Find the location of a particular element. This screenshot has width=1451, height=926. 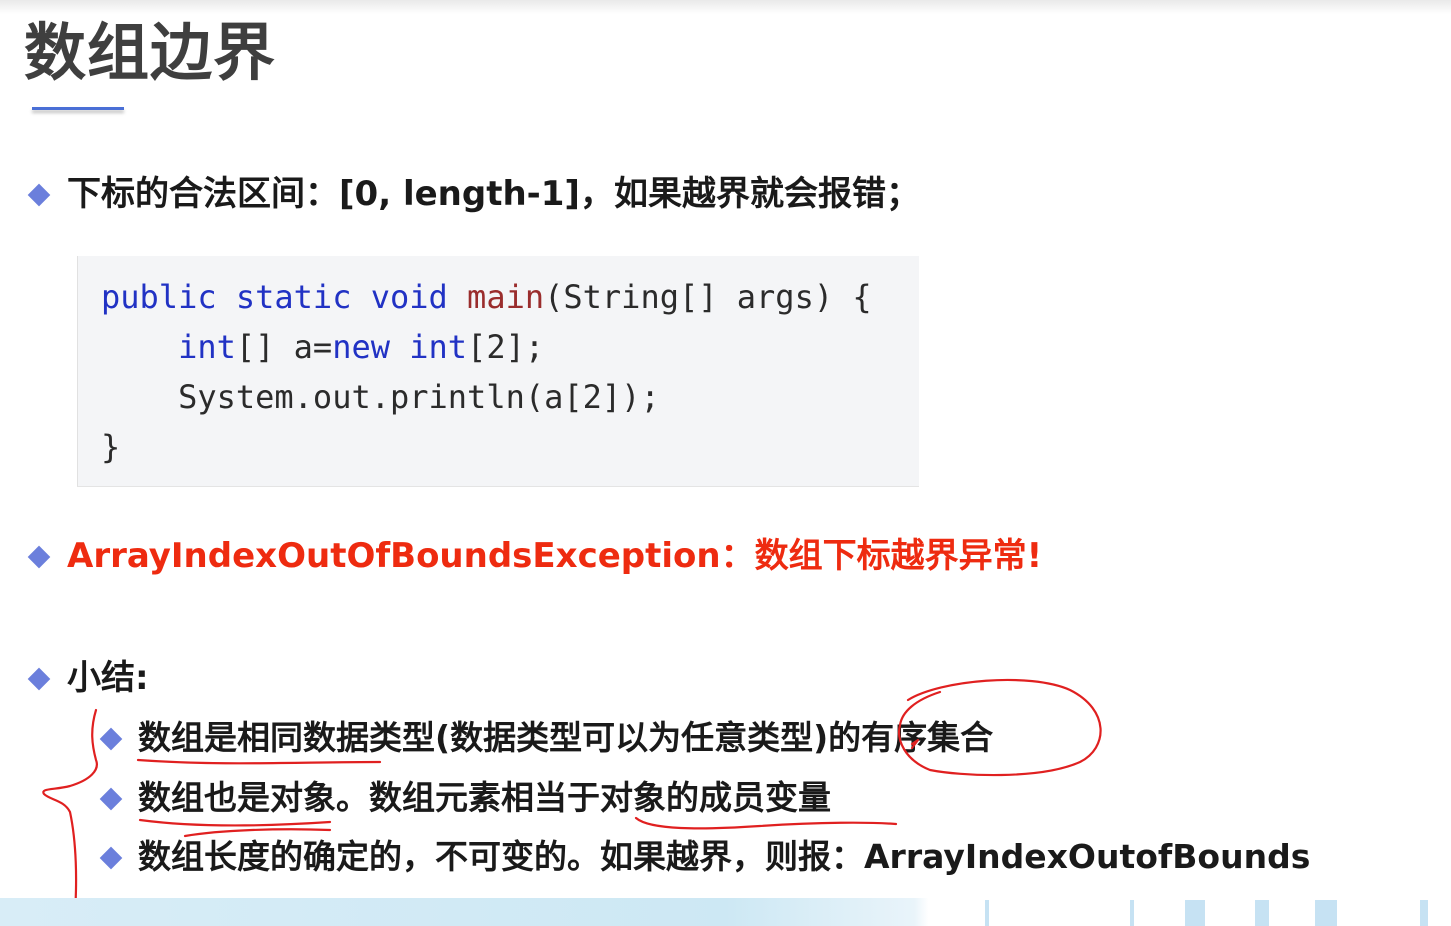

code-keywords: public static void is located at coordinates (274, 297).